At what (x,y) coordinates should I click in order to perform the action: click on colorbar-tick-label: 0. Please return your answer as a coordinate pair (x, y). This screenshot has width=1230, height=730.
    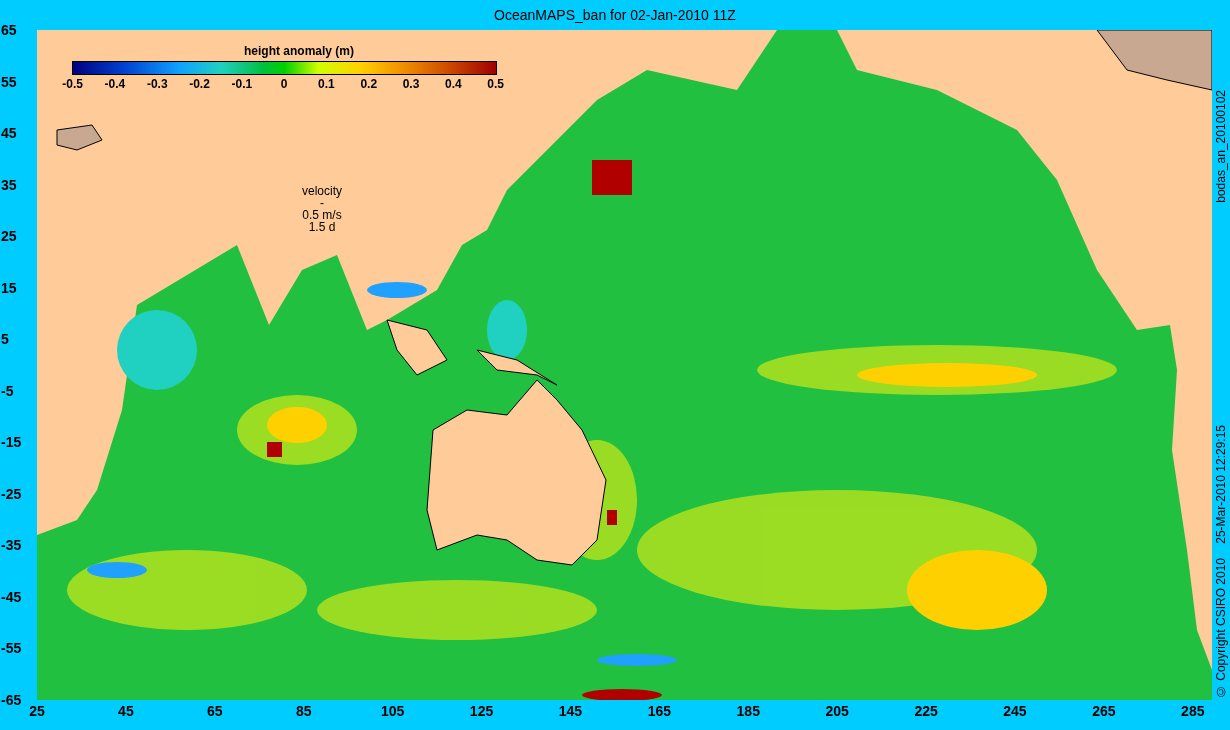
    Looking at the image, I should click on (284, 84).